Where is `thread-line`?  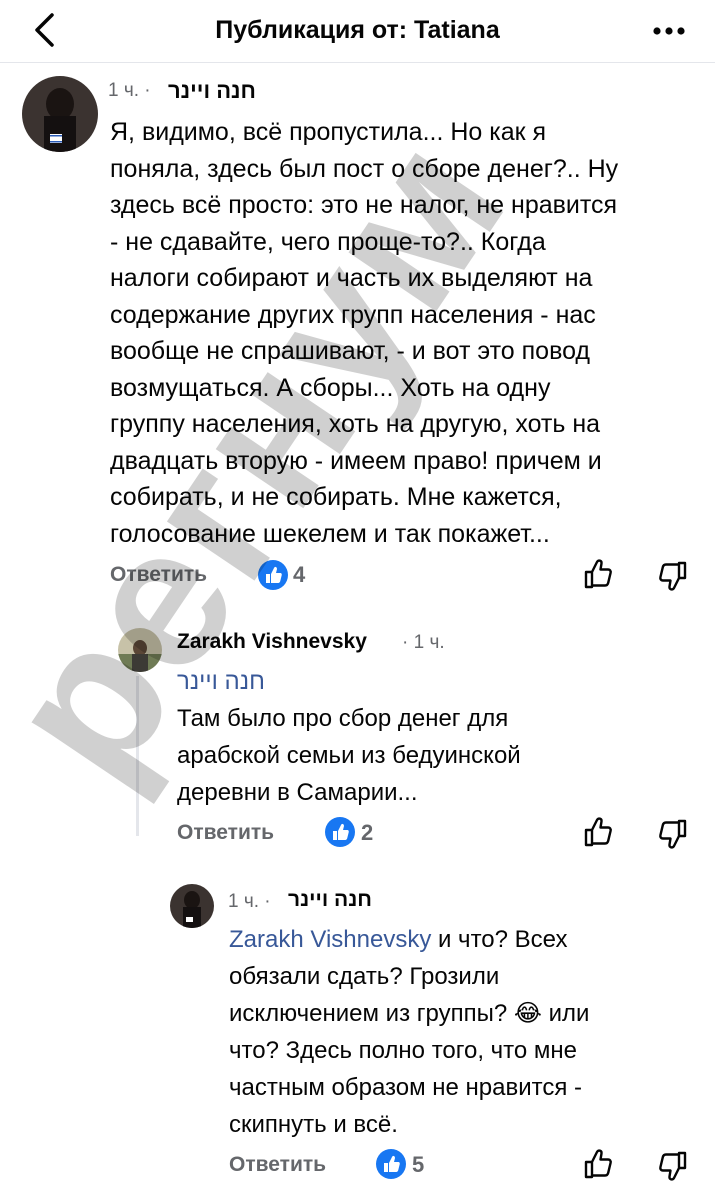
thread-line is located at coordinates (137, 756).